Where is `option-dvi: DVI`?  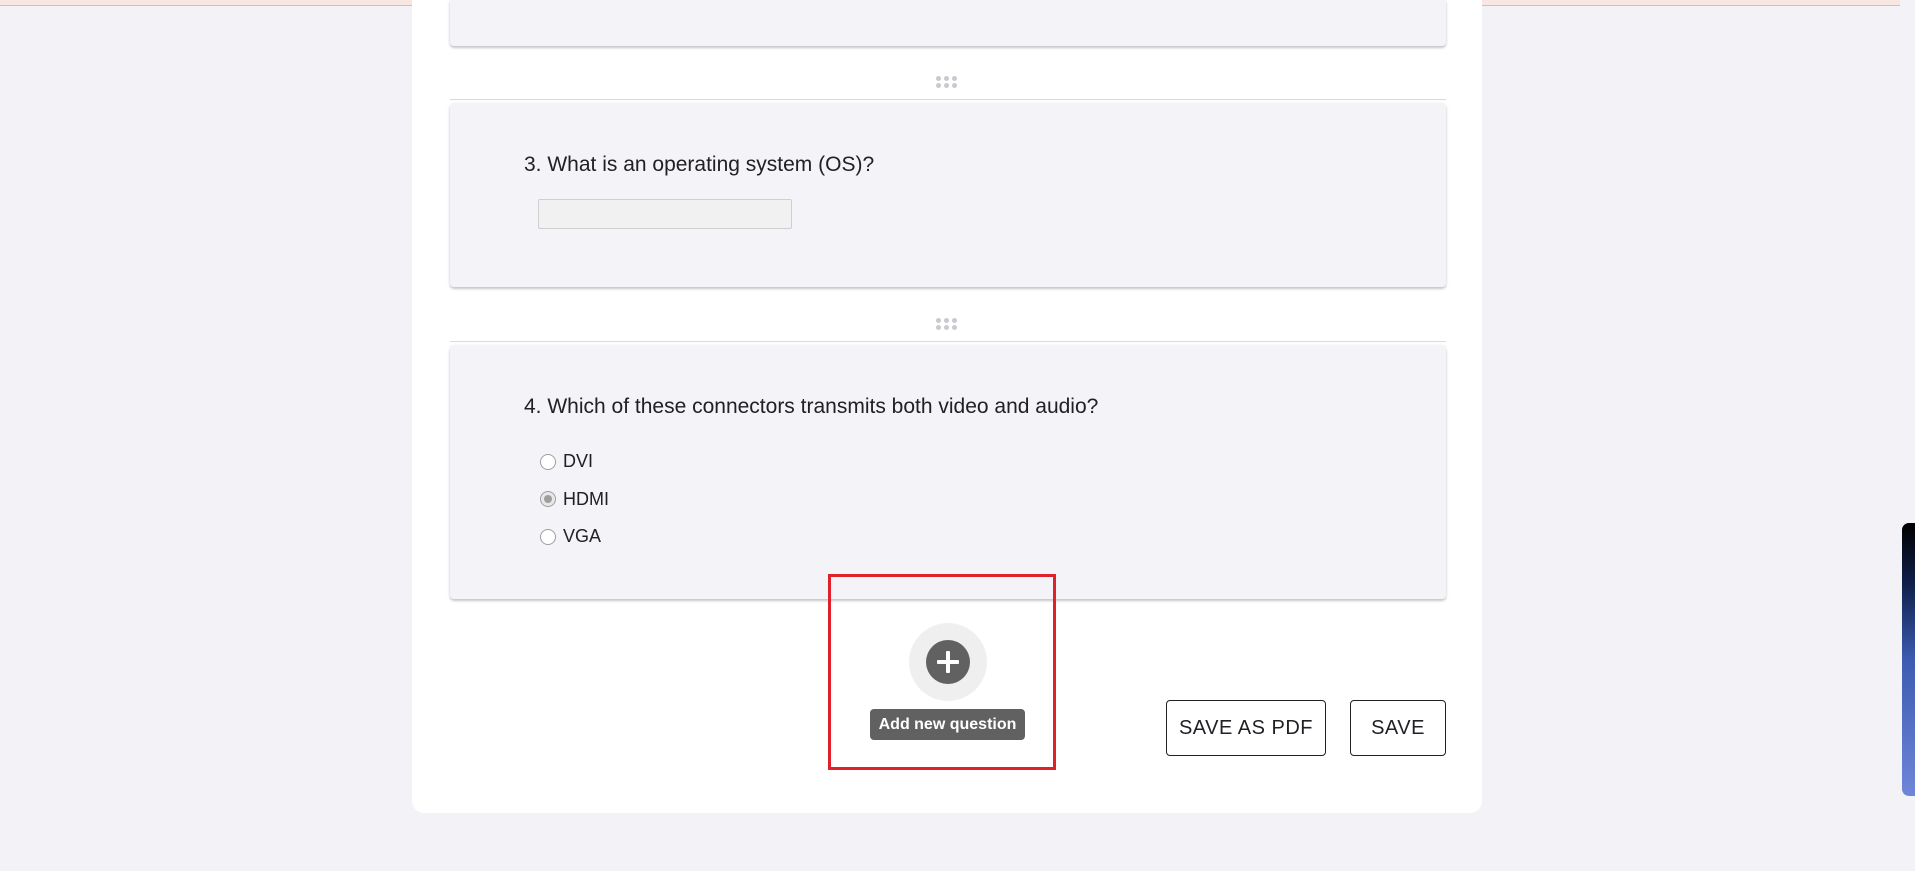
option-dvi: DVI is located at coordinates (574, 462).